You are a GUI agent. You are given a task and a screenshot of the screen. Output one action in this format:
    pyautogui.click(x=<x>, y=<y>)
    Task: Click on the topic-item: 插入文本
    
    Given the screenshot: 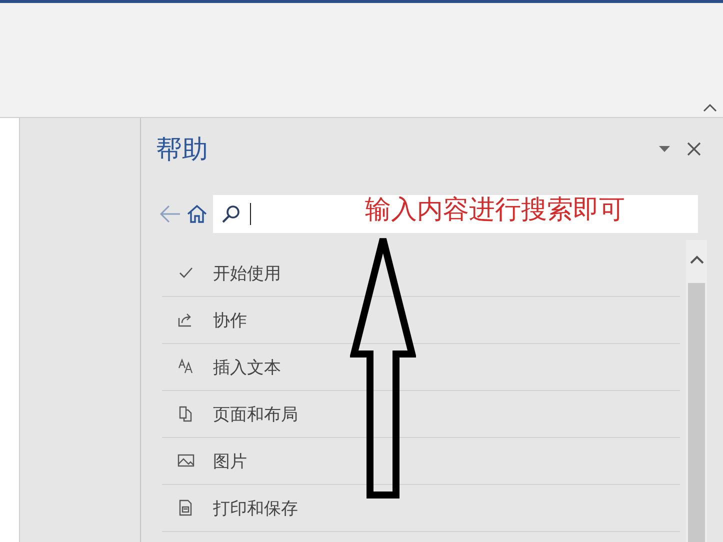 What is the action you would take?
    pyautogui.click(x=421, y=367)
    